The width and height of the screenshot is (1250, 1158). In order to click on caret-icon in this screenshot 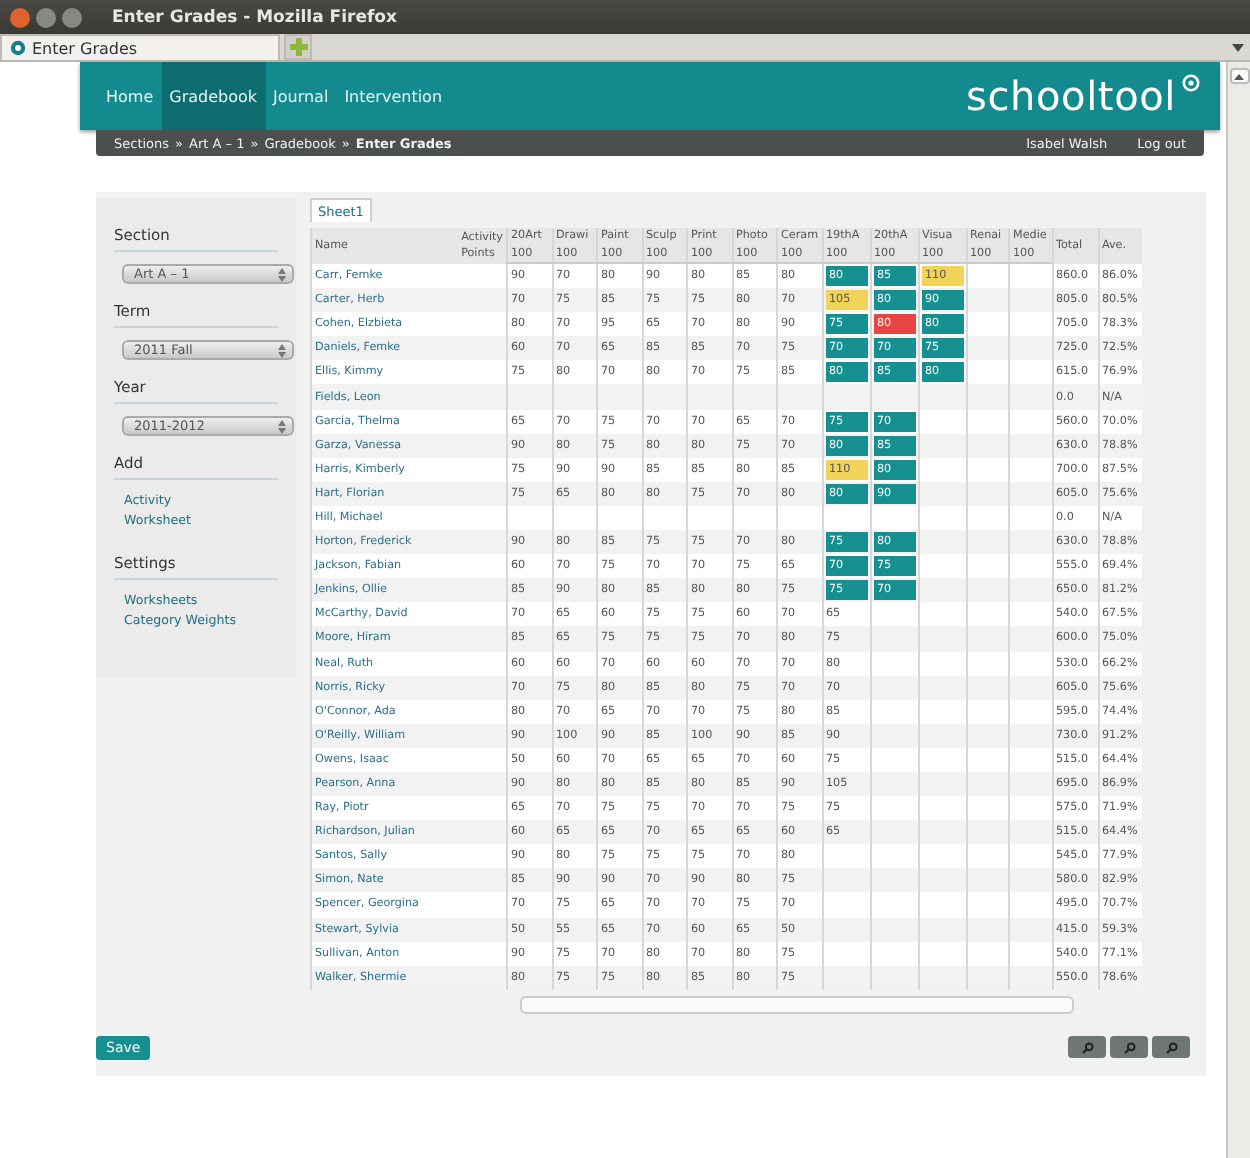, I will do `click(1238, 47)`.